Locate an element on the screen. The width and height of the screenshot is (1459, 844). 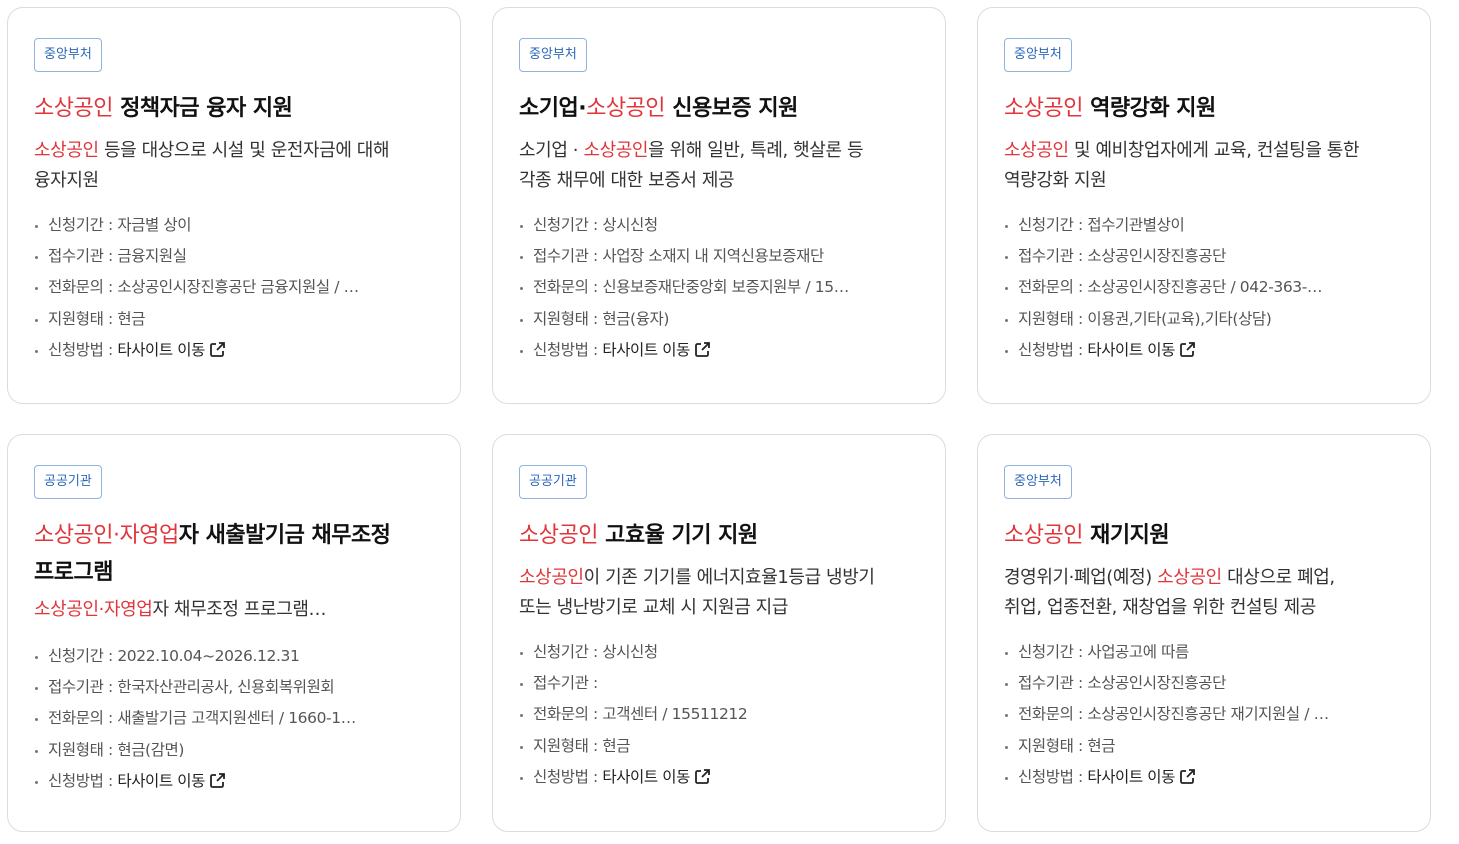
info-phone: 전화문의 : 고객센터 / 15511212 is located at coordinates (720, 714).